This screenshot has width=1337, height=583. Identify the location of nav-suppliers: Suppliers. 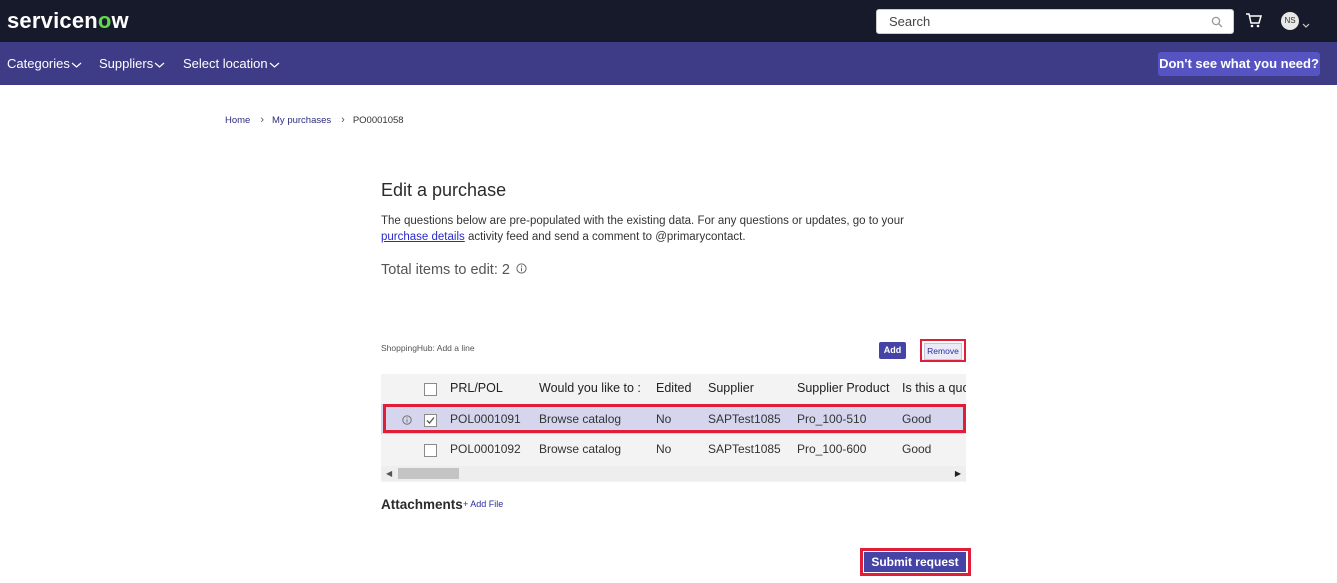
(132, 63).